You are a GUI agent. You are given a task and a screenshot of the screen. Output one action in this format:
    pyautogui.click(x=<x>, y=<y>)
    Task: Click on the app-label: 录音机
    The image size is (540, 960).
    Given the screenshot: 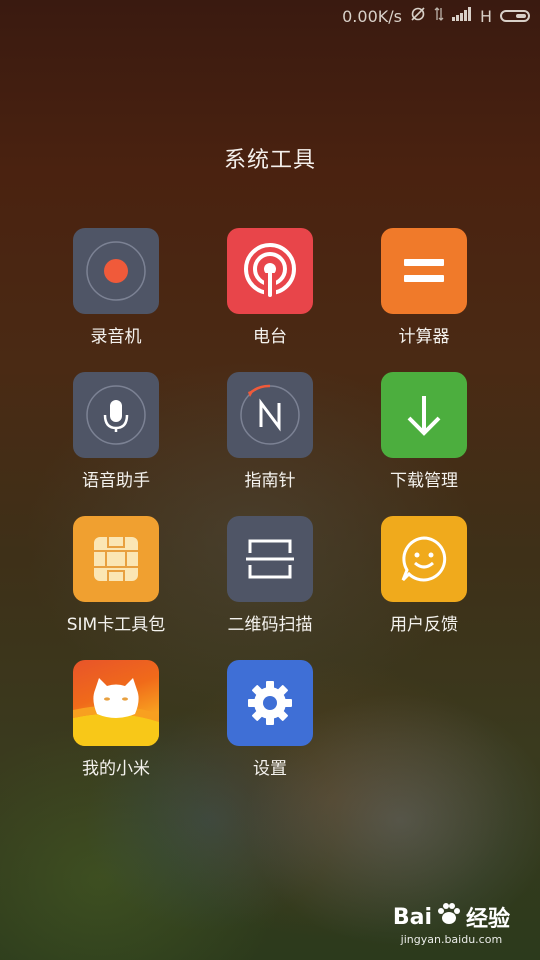 What is the action you would take?
    pyautogui.click(x=116, y=337)
    